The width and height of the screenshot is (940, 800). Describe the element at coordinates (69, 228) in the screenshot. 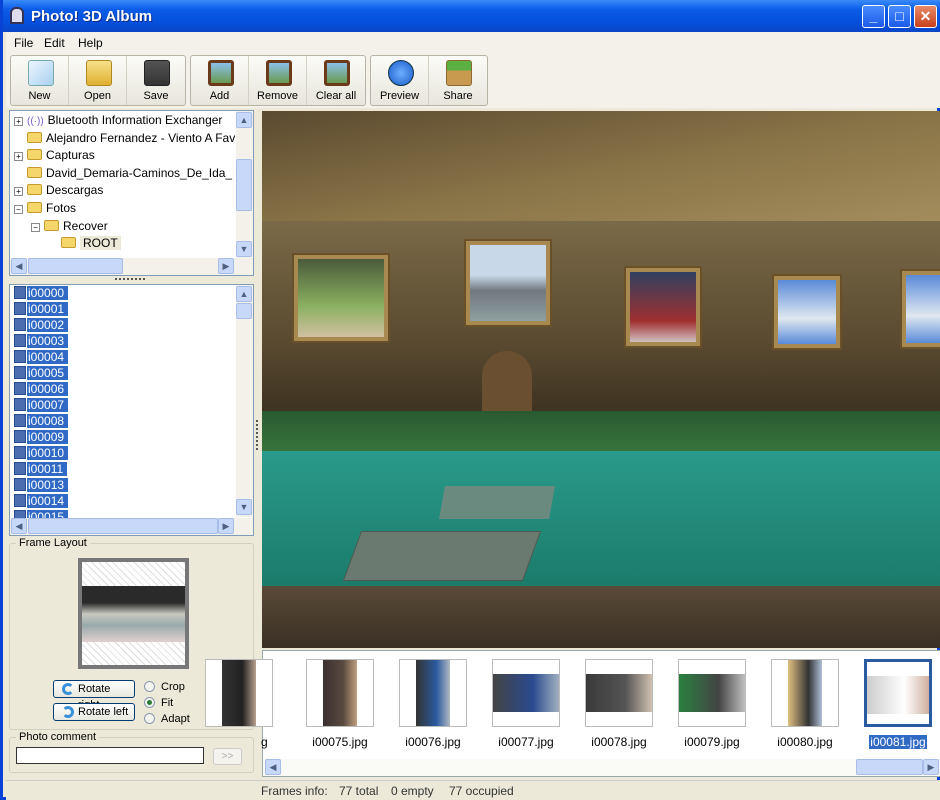

I see `tree-item: − Recover` at that location.